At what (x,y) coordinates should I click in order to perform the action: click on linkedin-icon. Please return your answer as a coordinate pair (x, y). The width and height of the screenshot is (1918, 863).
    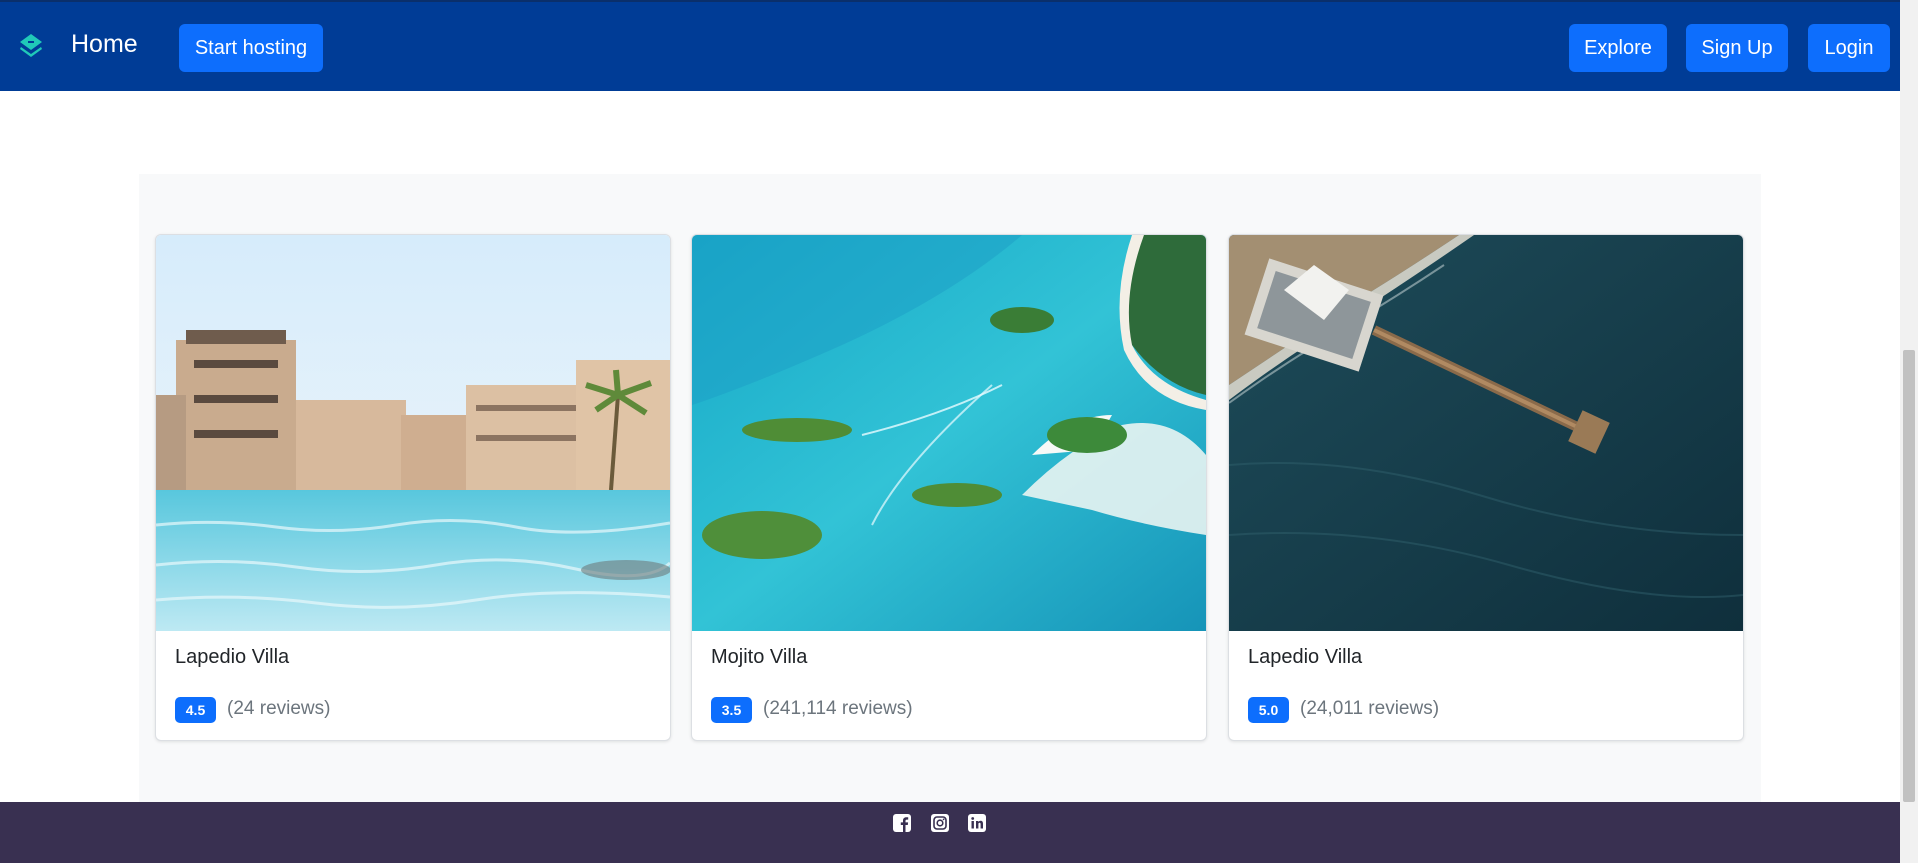
    Looking at the image, I should click on (977, 823).